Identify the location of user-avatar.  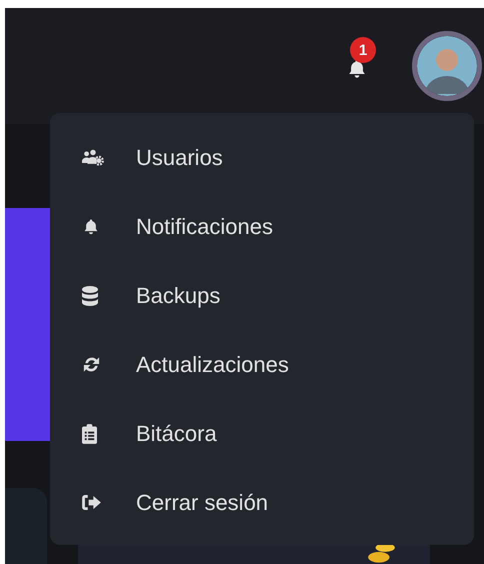
(447, 66).